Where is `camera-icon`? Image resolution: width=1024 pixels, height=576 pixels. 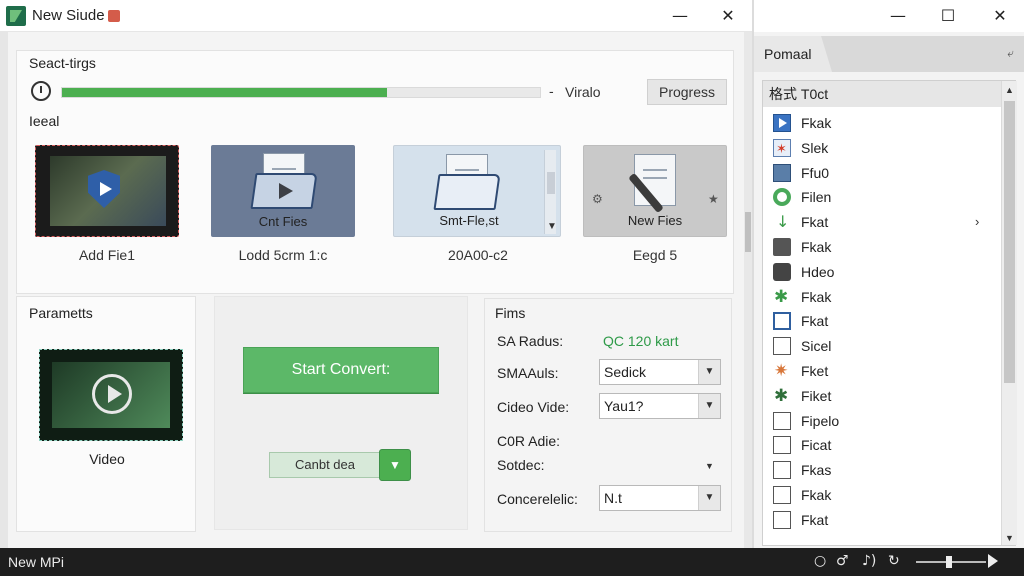
camera-icon is located at coordinates (782, 271).